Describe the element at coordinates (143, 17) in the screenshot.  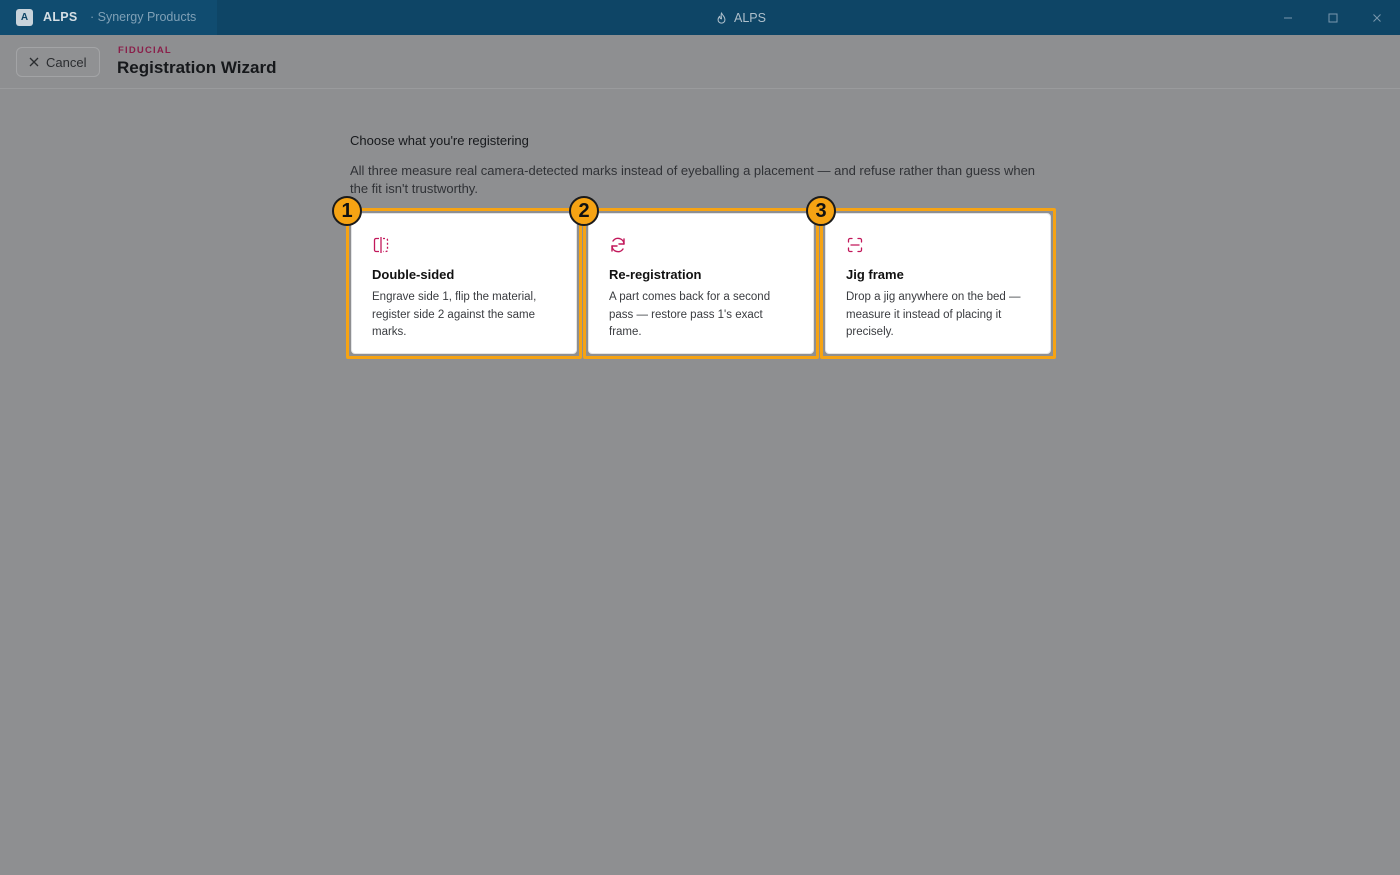
I see `org-name: · Synergy Products` at that location.